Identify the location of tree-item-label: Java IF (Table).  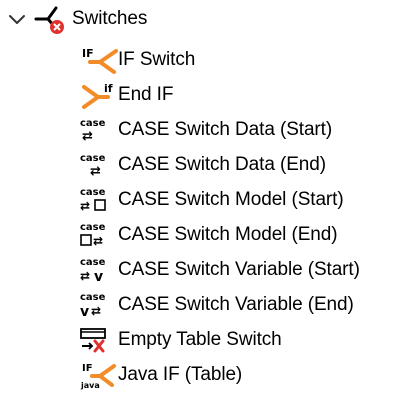
(180, 374).